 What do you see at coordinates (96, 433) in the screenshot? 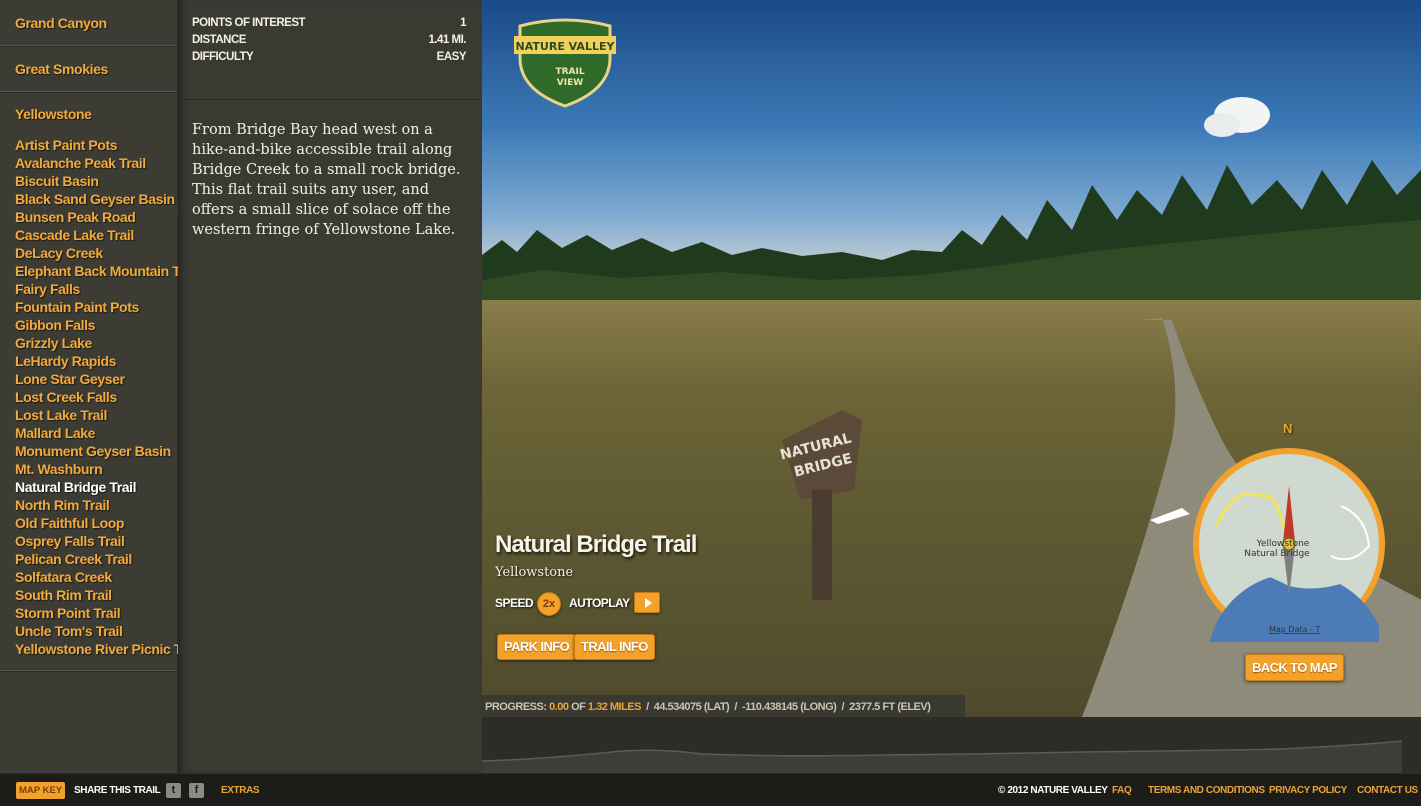
I see `trail-item: Mallard Lake` at bounding box center [96, 433].